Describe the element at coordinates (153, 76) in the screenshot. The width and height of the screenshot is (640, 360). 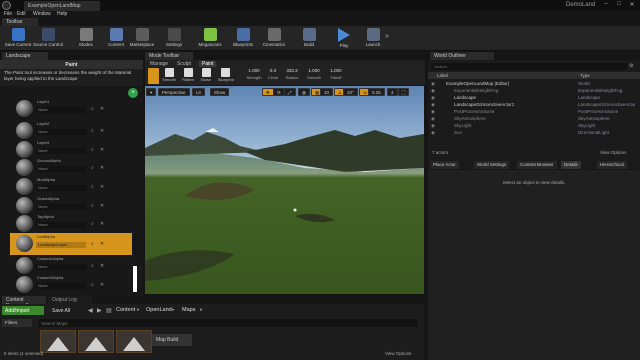
I see `paint-brush-icon` at that location.